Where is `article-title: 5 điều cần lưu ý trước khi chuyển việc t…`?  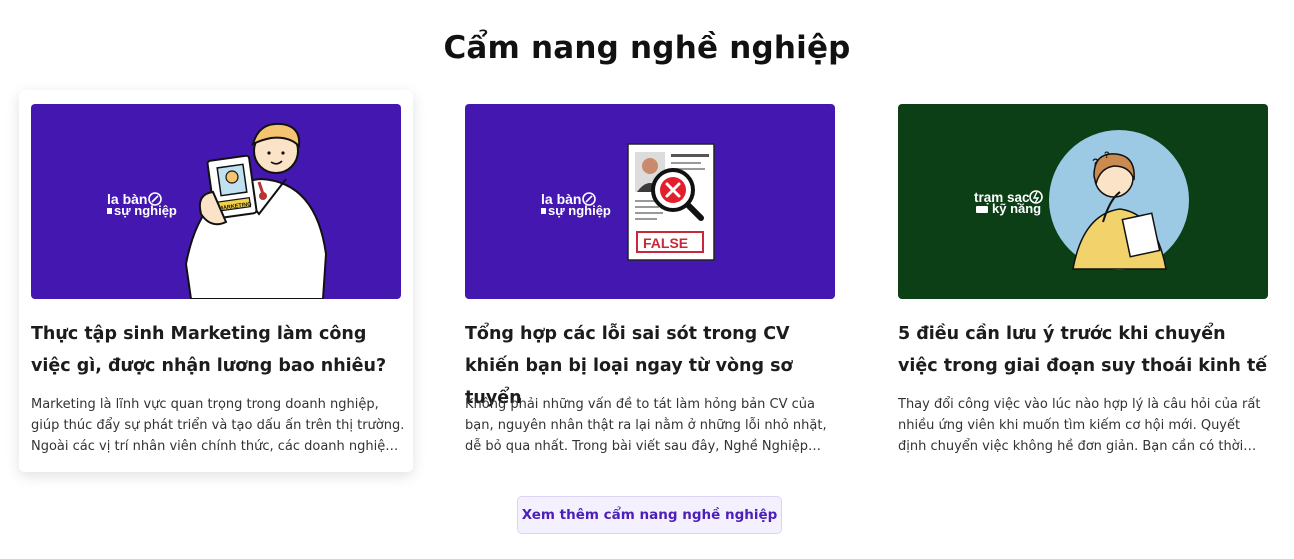 article-title: 5 điều cần lưu ý trước khi chuyển việc t… is located at coordinates (1084, 350).